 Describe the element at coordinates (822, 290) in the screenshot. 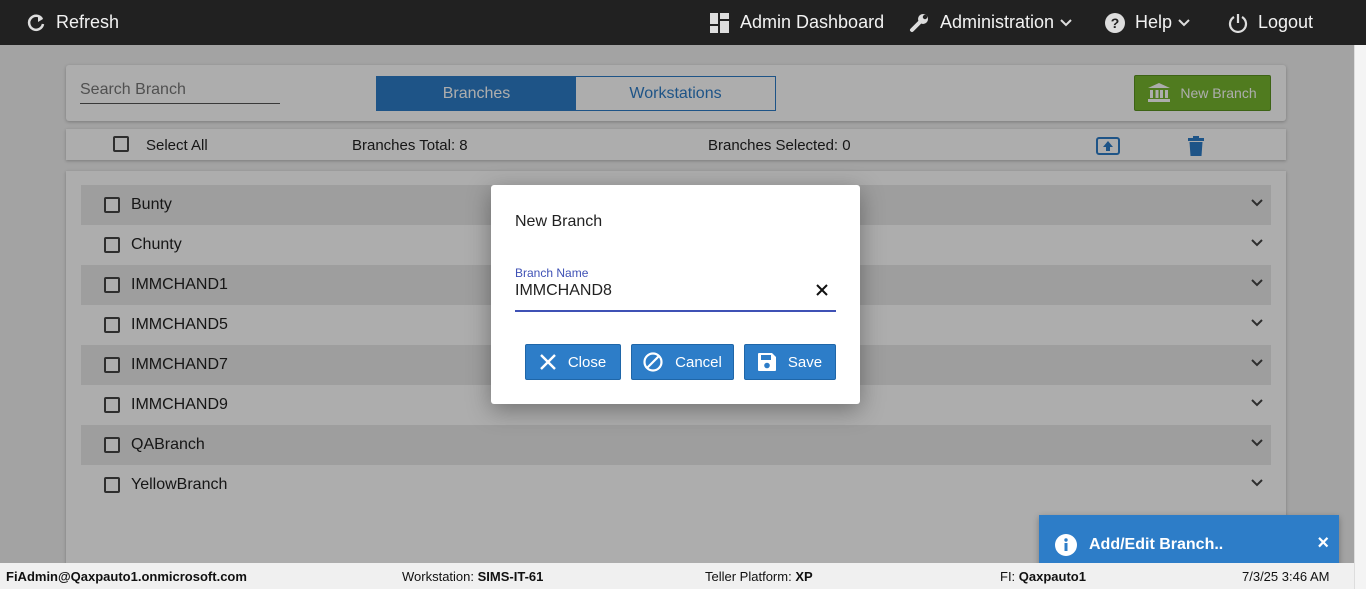

I see `clear-icon` at that location.